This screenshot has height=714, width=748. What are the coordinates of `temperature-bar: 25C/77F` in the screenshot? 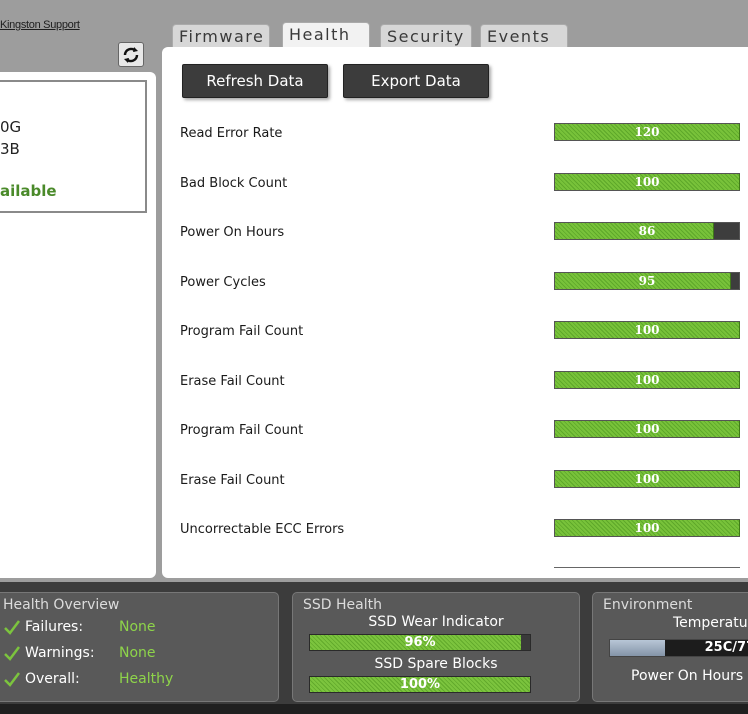 It's located at (678, 648).